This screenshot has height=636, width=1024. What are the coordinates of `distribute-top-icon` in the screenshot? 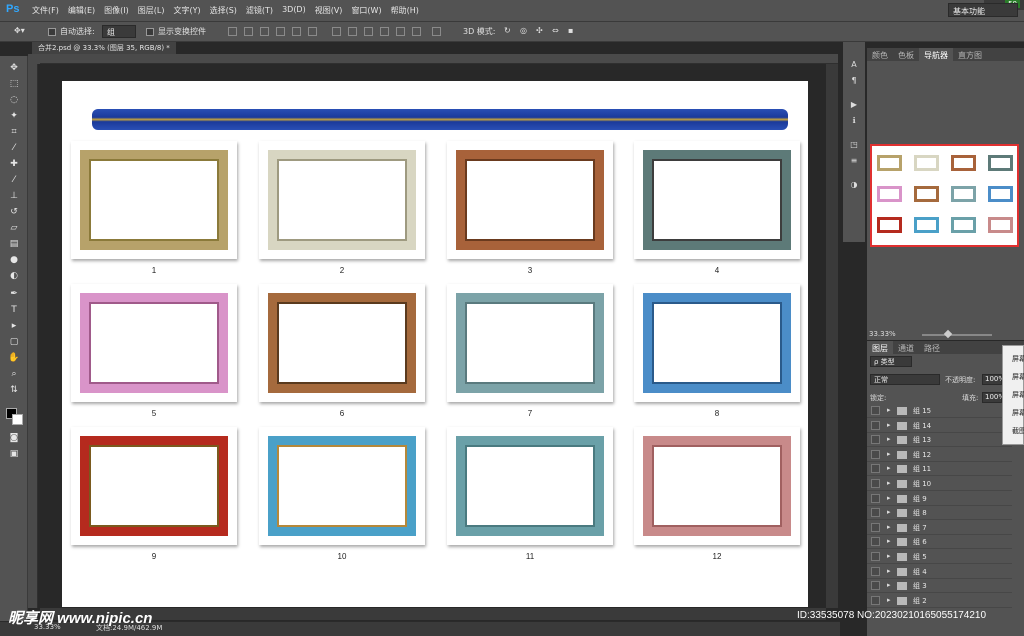 It's located at (336, 31).